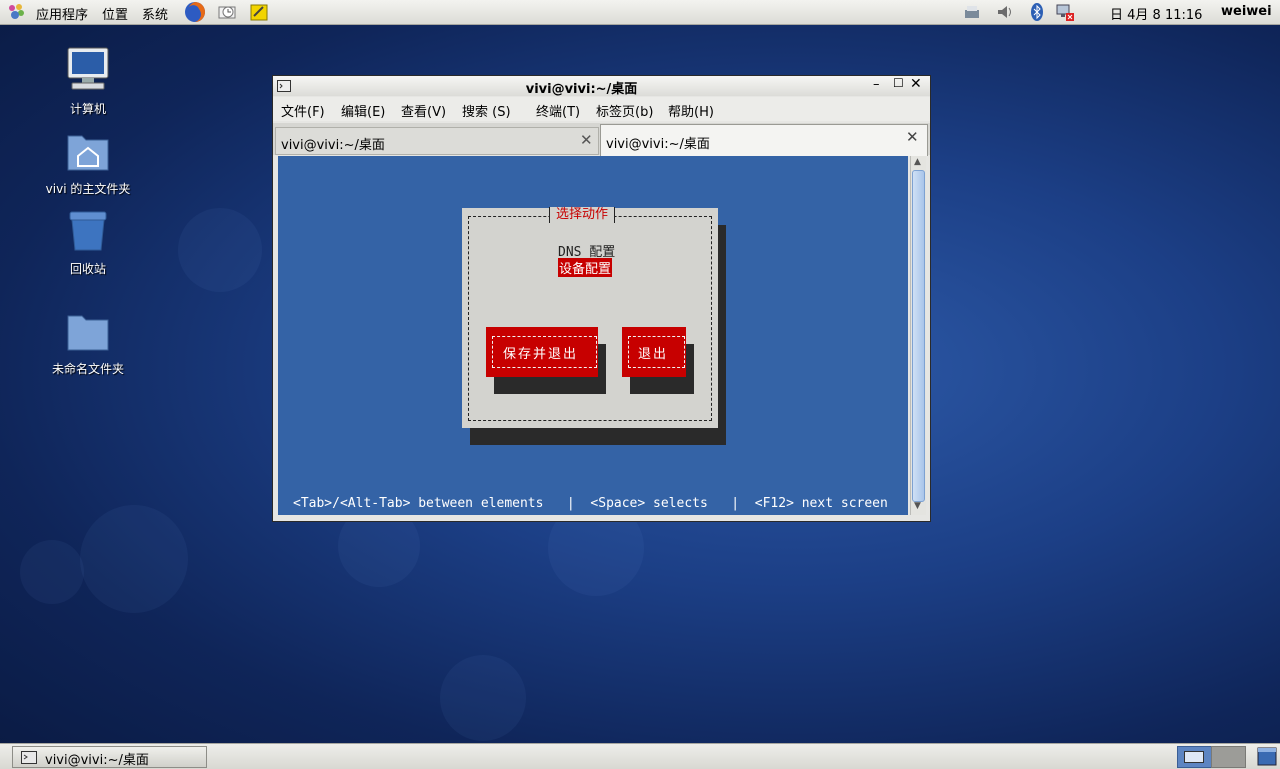 The image size is (1280, 769). I want to click on taskbar-task-button: vivi@vivi:~/桌面, so click(109, 757).